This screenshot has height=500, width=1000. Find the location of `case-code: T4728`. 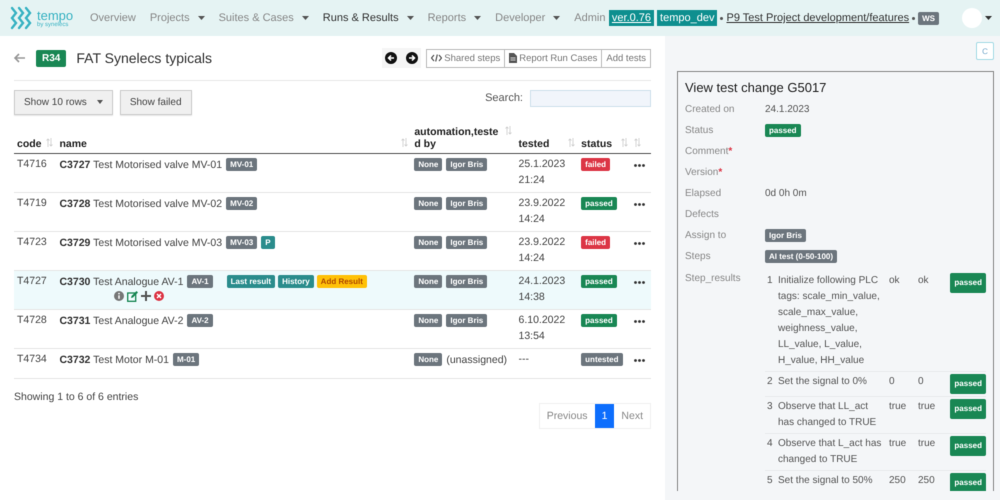

case-code: T4728 is located at coordinates (32, 320).